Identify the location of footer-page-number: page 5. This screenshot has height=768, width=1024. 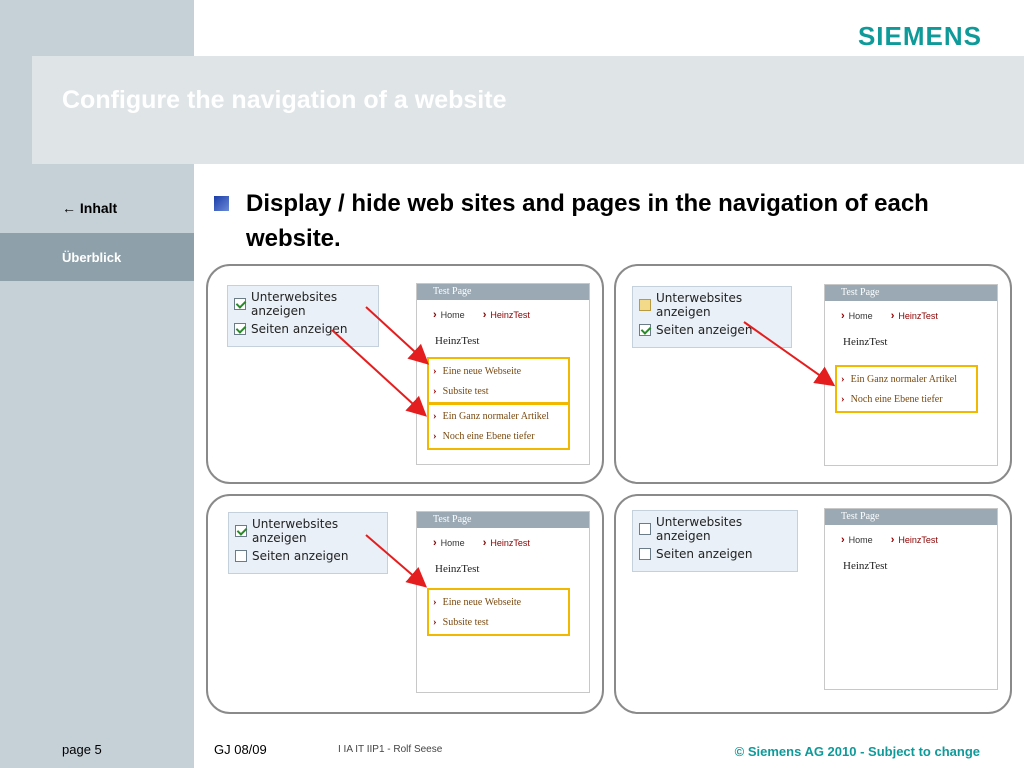
(82, 749).